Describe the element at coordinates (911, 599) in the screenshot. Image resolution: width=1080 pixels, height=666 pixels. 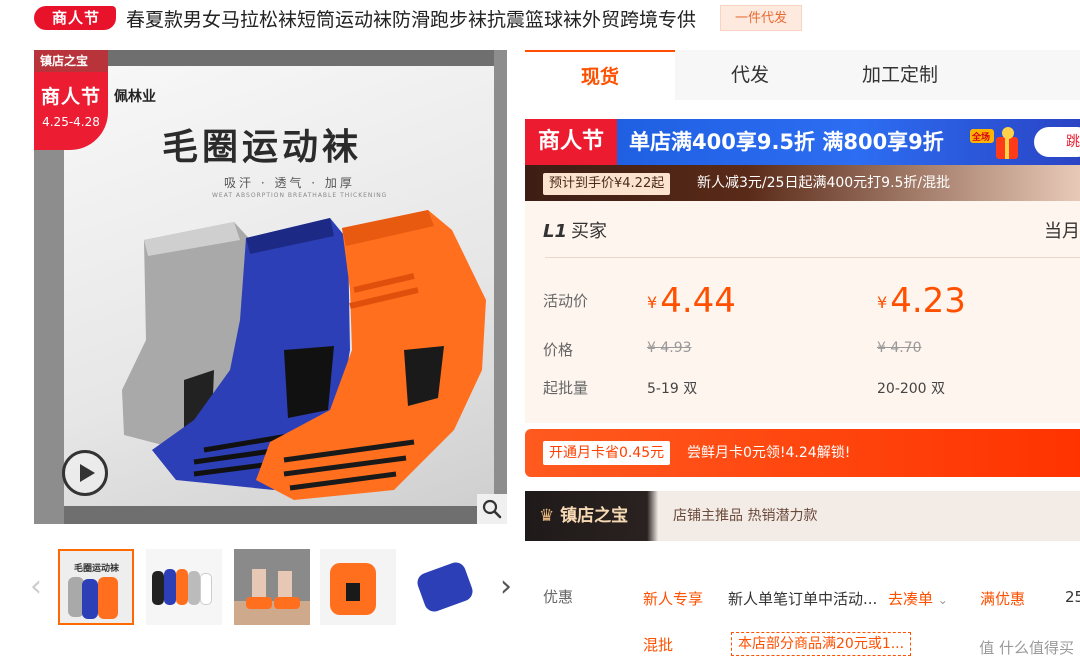
I see `go-collect-label: 去凑单` at that location.